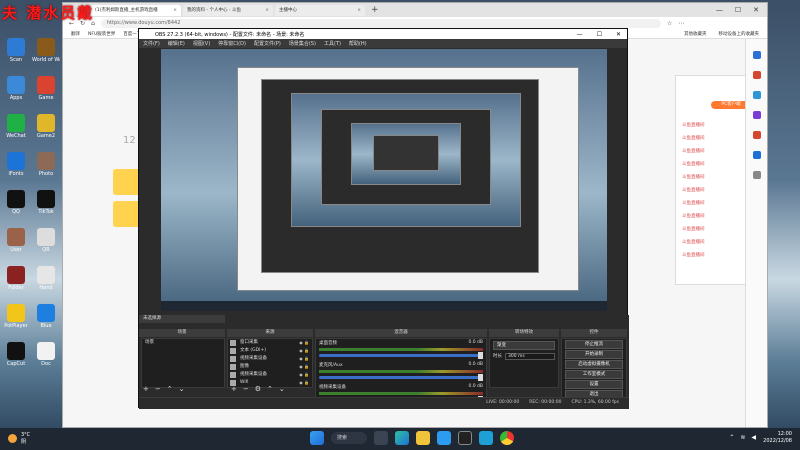  I want to click on transition-select: 渐变, so click(524, 345).